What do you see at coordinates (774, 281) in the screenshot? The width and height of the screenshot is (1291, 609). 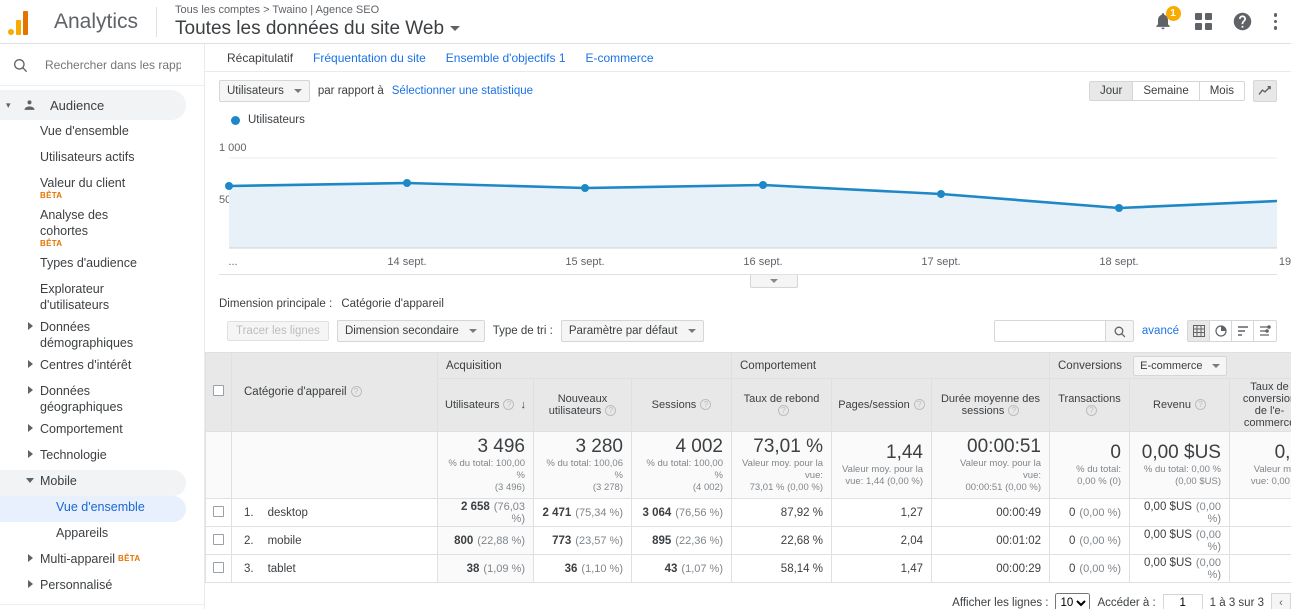 I see `chart-resize-handle` at bounding box center [774, 281].